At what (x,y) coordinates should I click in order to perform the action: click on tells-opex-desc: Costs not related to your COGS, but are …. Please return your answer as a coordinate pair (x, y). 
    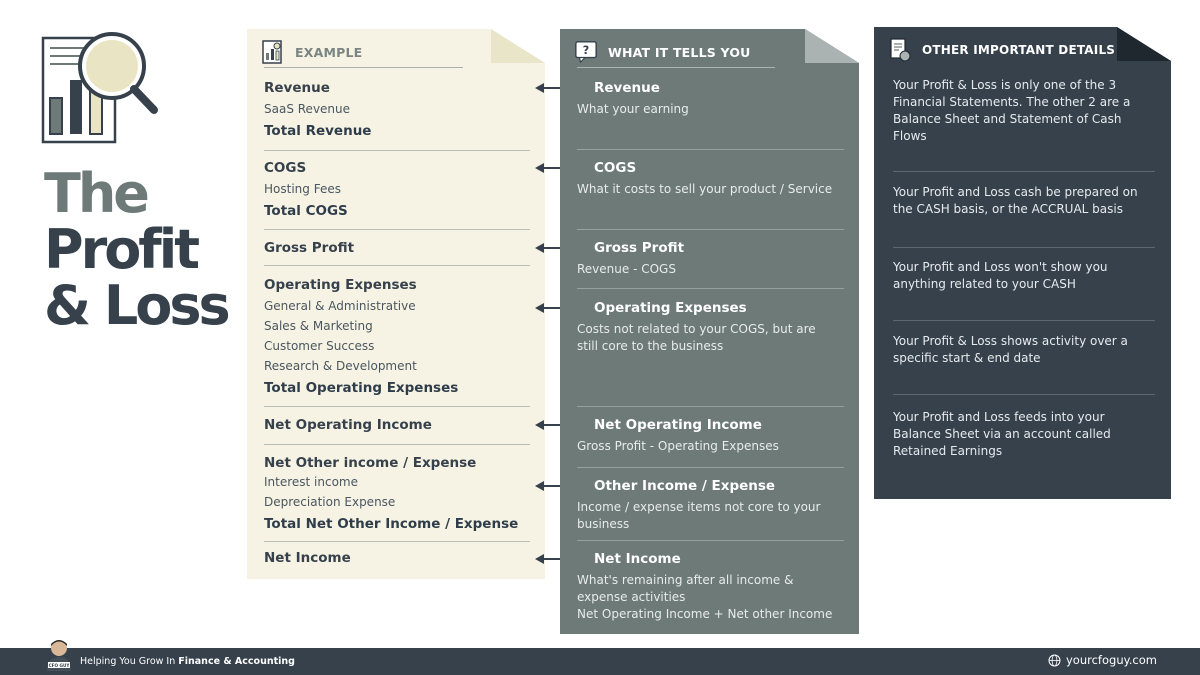
    Looking at the image, I should click on (696, 337).